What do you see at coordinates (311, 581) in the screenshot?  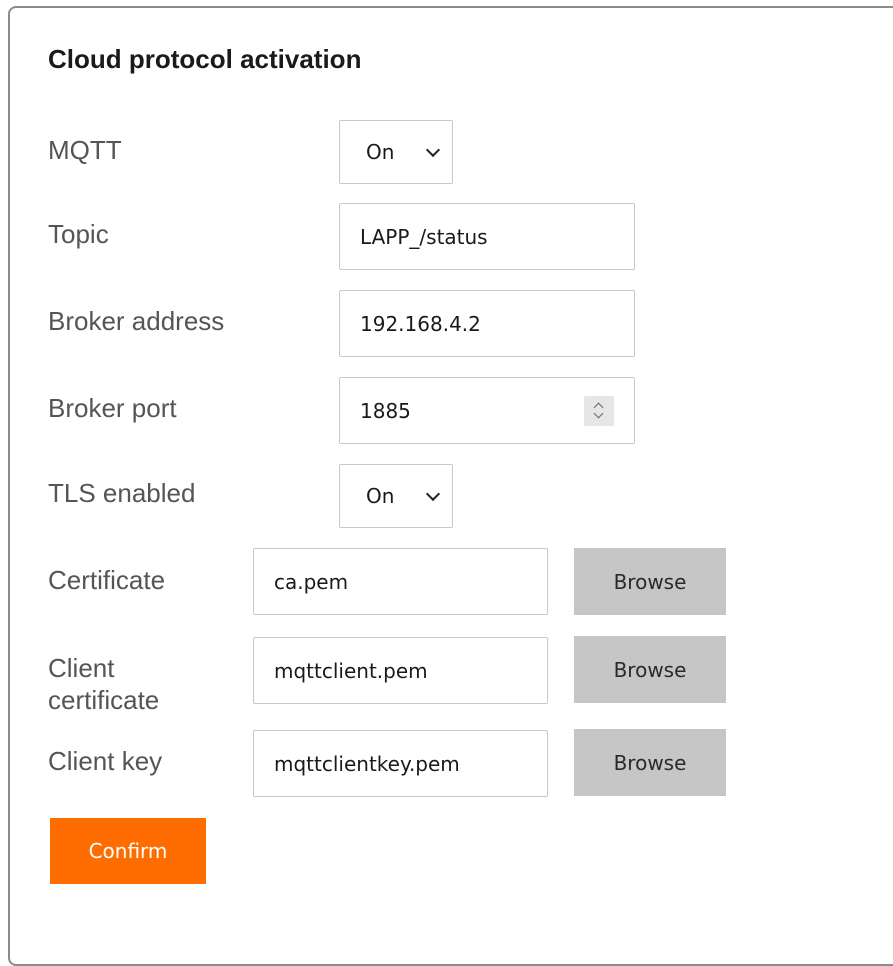 I see `certificate-input-value: ca.pem` at bounding box center [311, 581].